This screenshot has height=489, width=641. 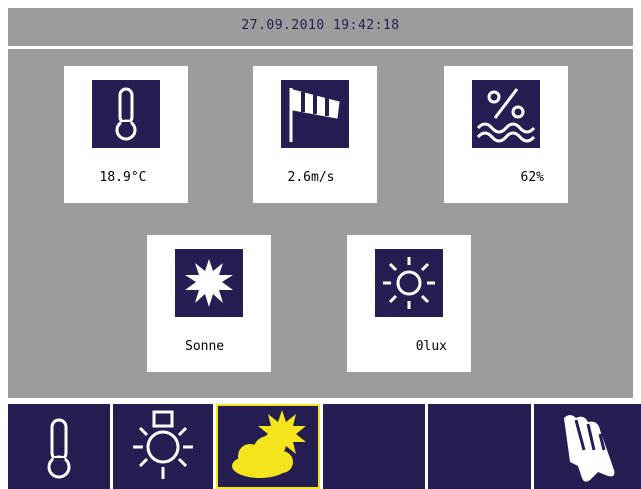 I want to click on humidity-icon, so click(x=506, y=115).